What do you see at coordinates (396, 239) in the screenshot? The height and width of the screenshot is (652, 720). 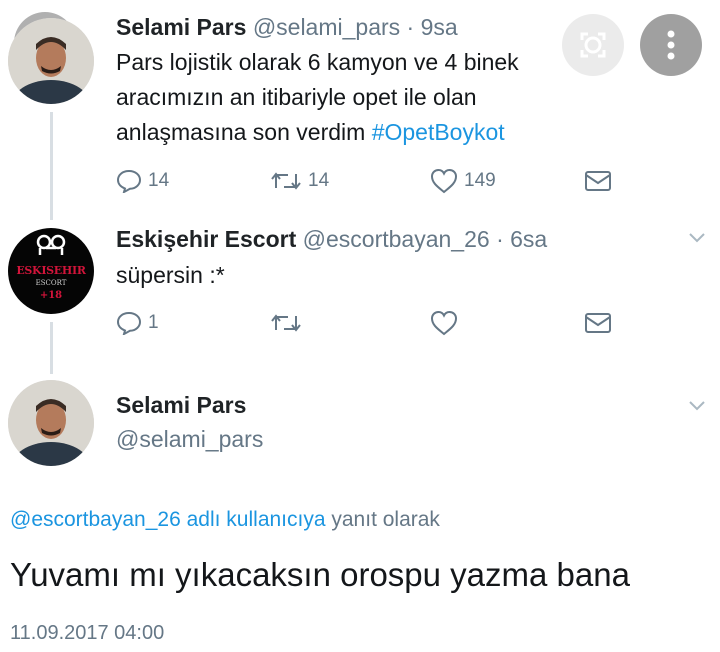 I see `tweet2-handle: @escortbayan_26` at bounding box center [396, 239].